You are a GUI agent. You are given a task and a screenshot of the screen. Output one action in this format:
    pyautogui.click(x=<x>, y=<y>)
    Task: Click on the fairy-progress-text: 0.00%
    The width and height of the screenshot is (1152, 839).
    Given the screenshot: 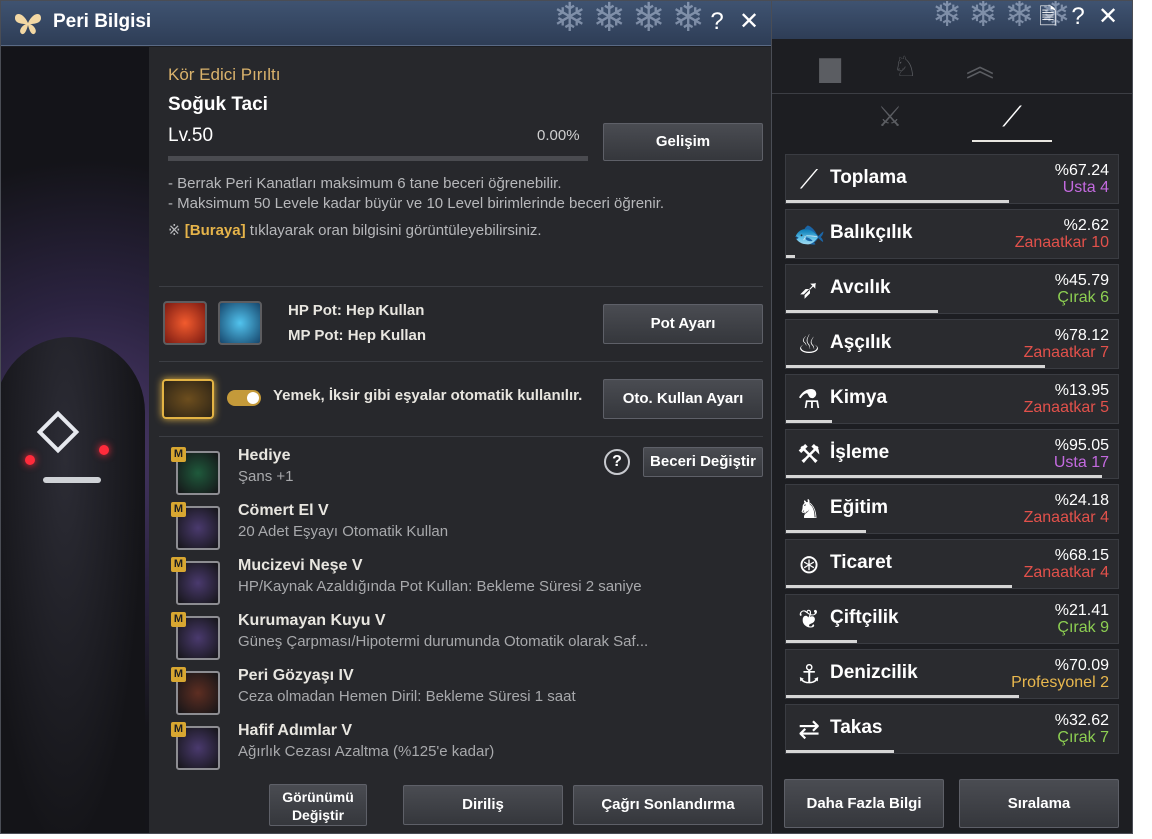 What is the action you would take?
    pyautogui.click(x=558, y=135)
    